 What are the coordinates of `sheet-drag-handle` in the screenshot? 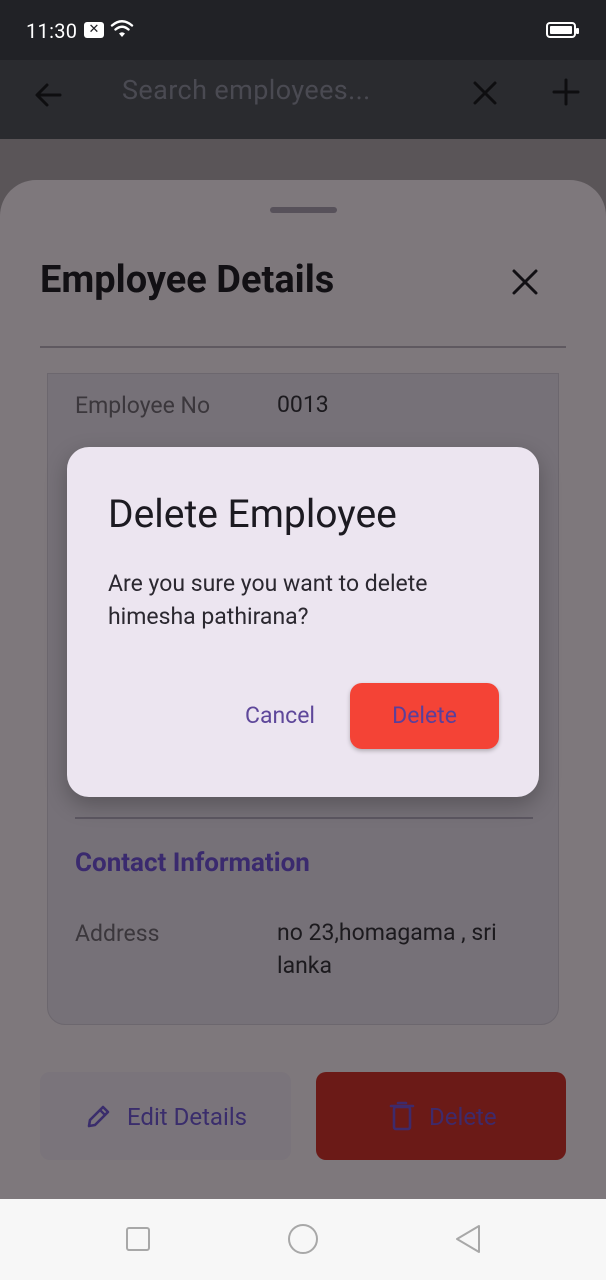 It's located at (303, 210).